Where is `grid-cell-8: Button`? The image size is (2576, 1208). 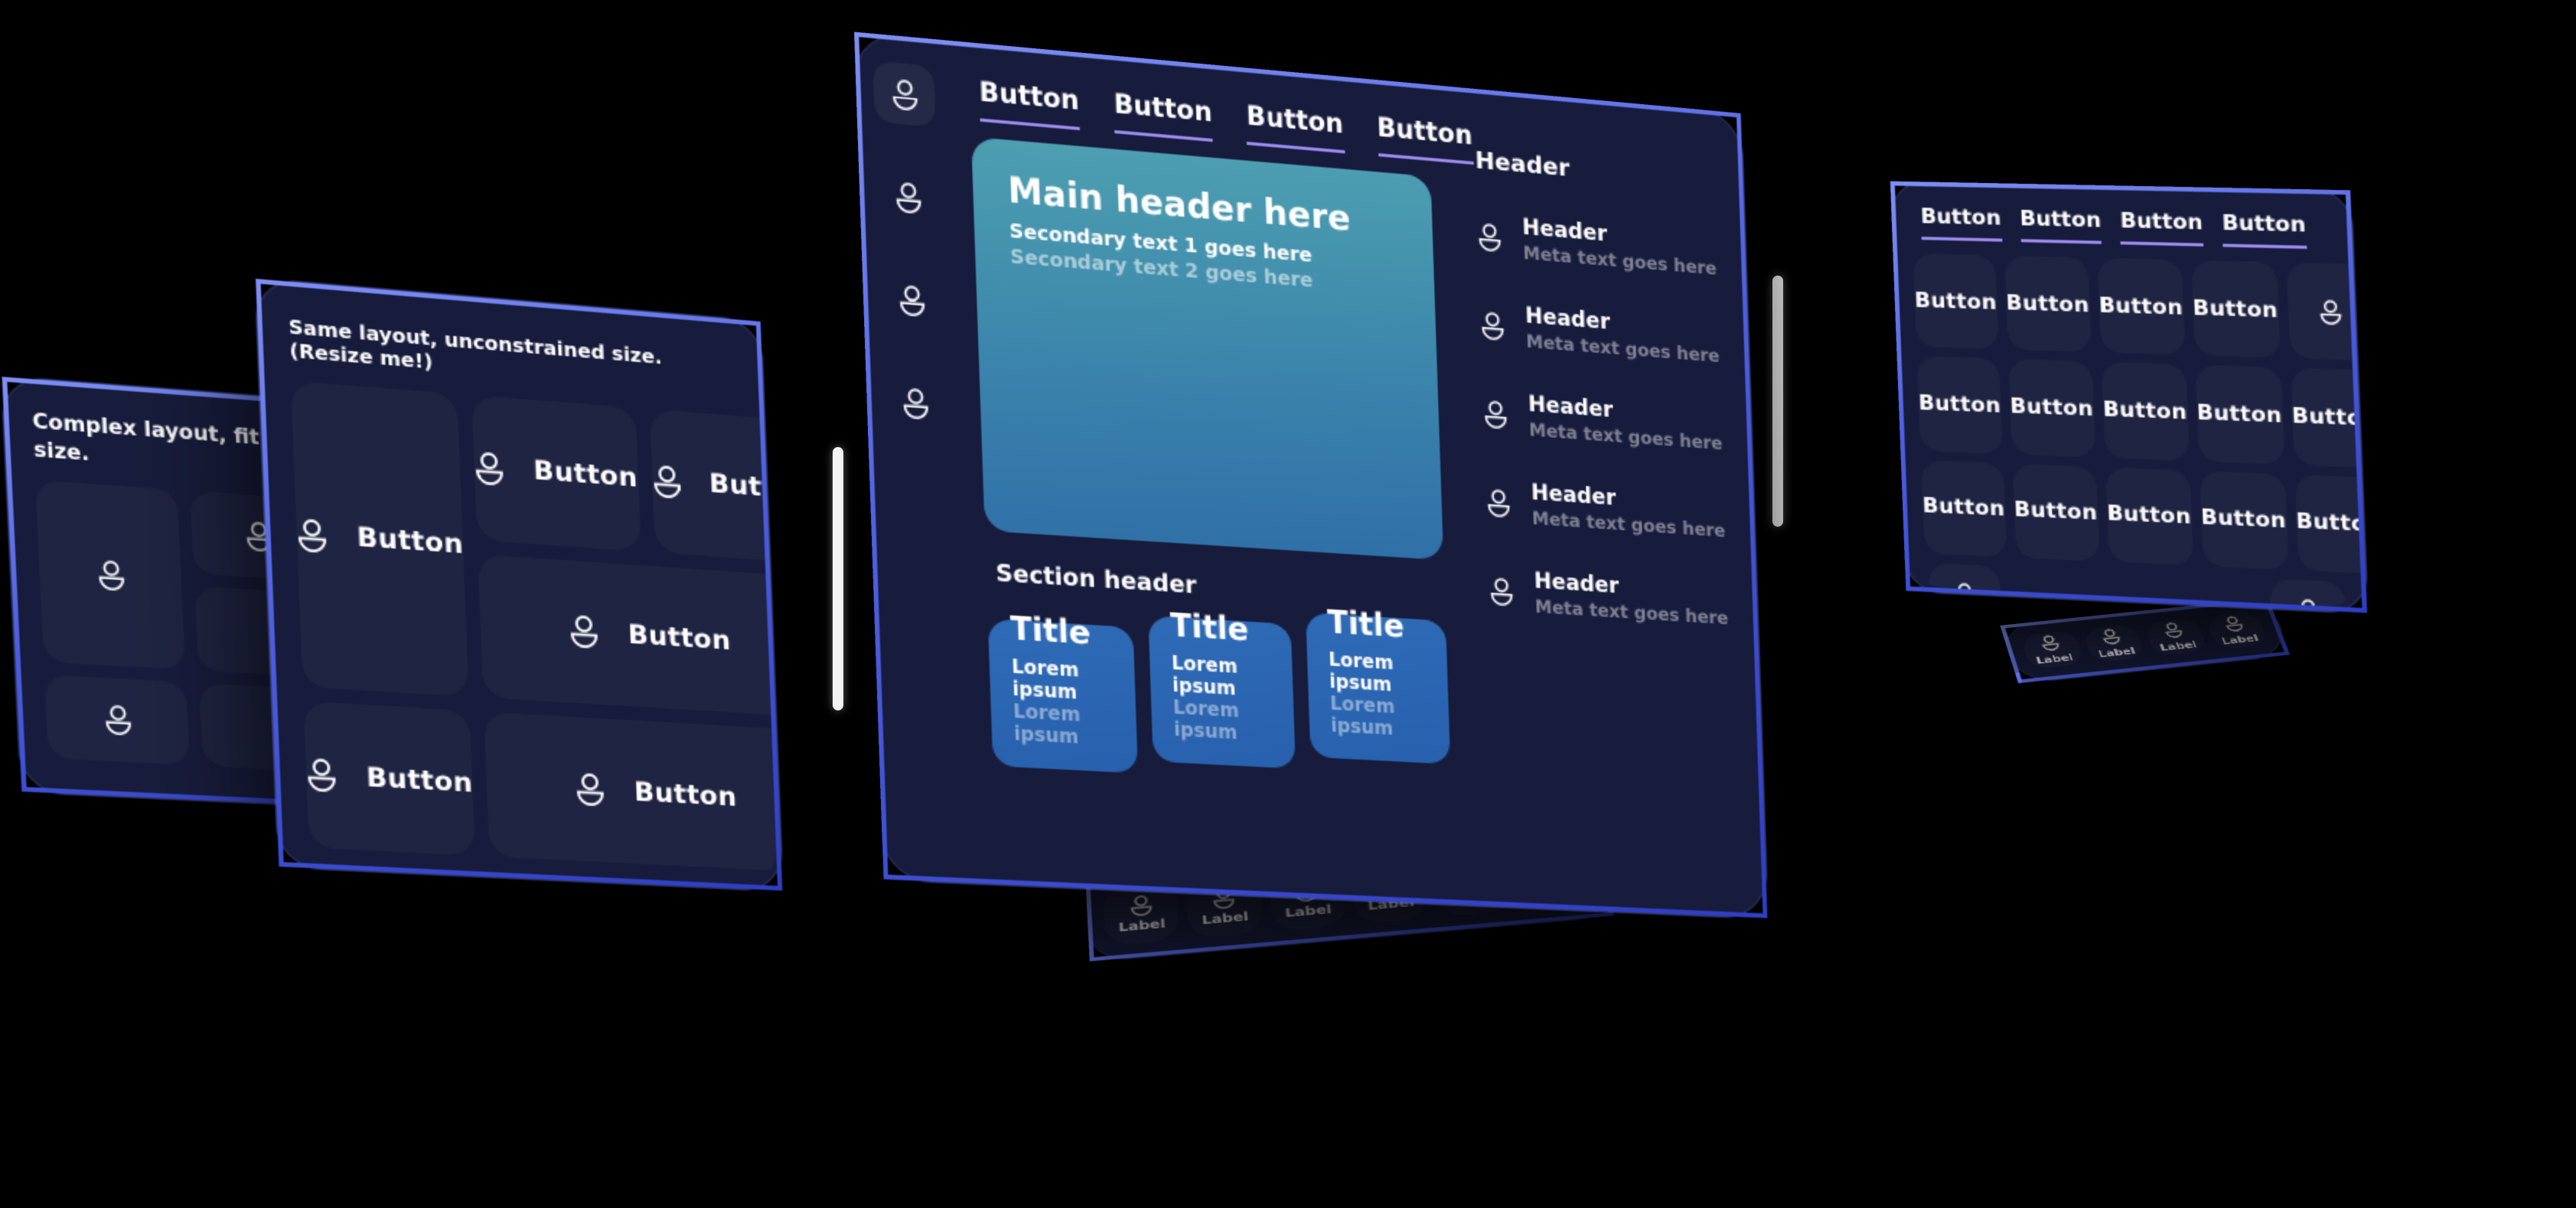
grid-cell-8: Button is located at coordinates (2145, 411).